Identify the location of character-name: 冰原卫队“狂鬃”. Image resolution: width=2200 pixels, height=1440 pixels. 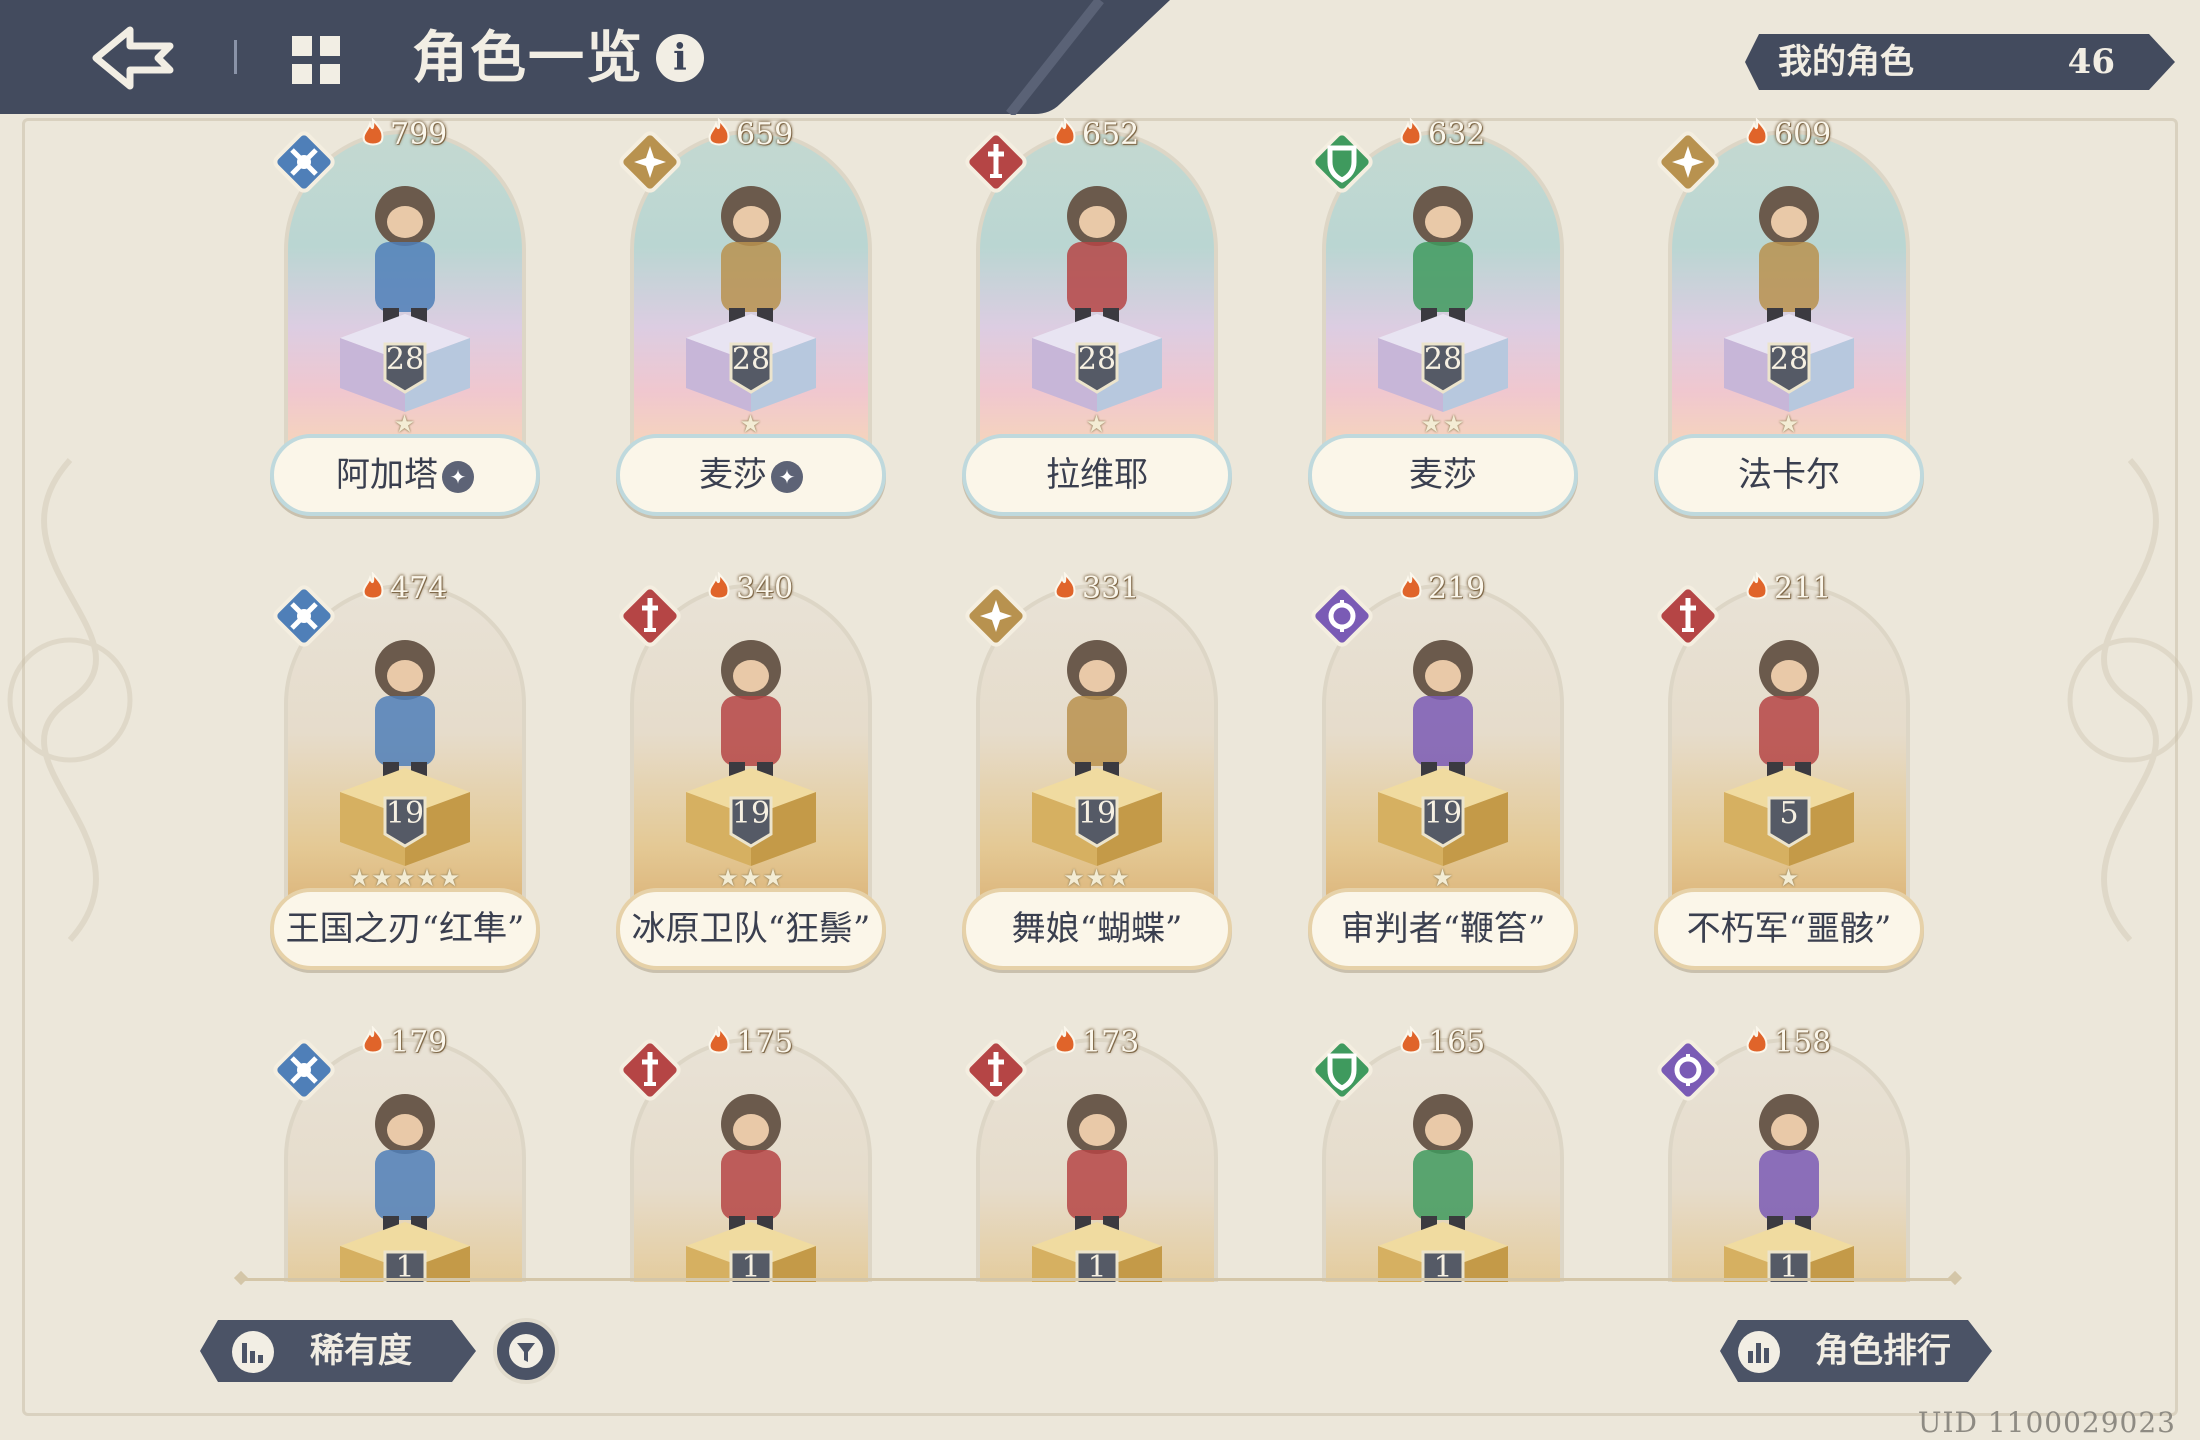
(751, 929).